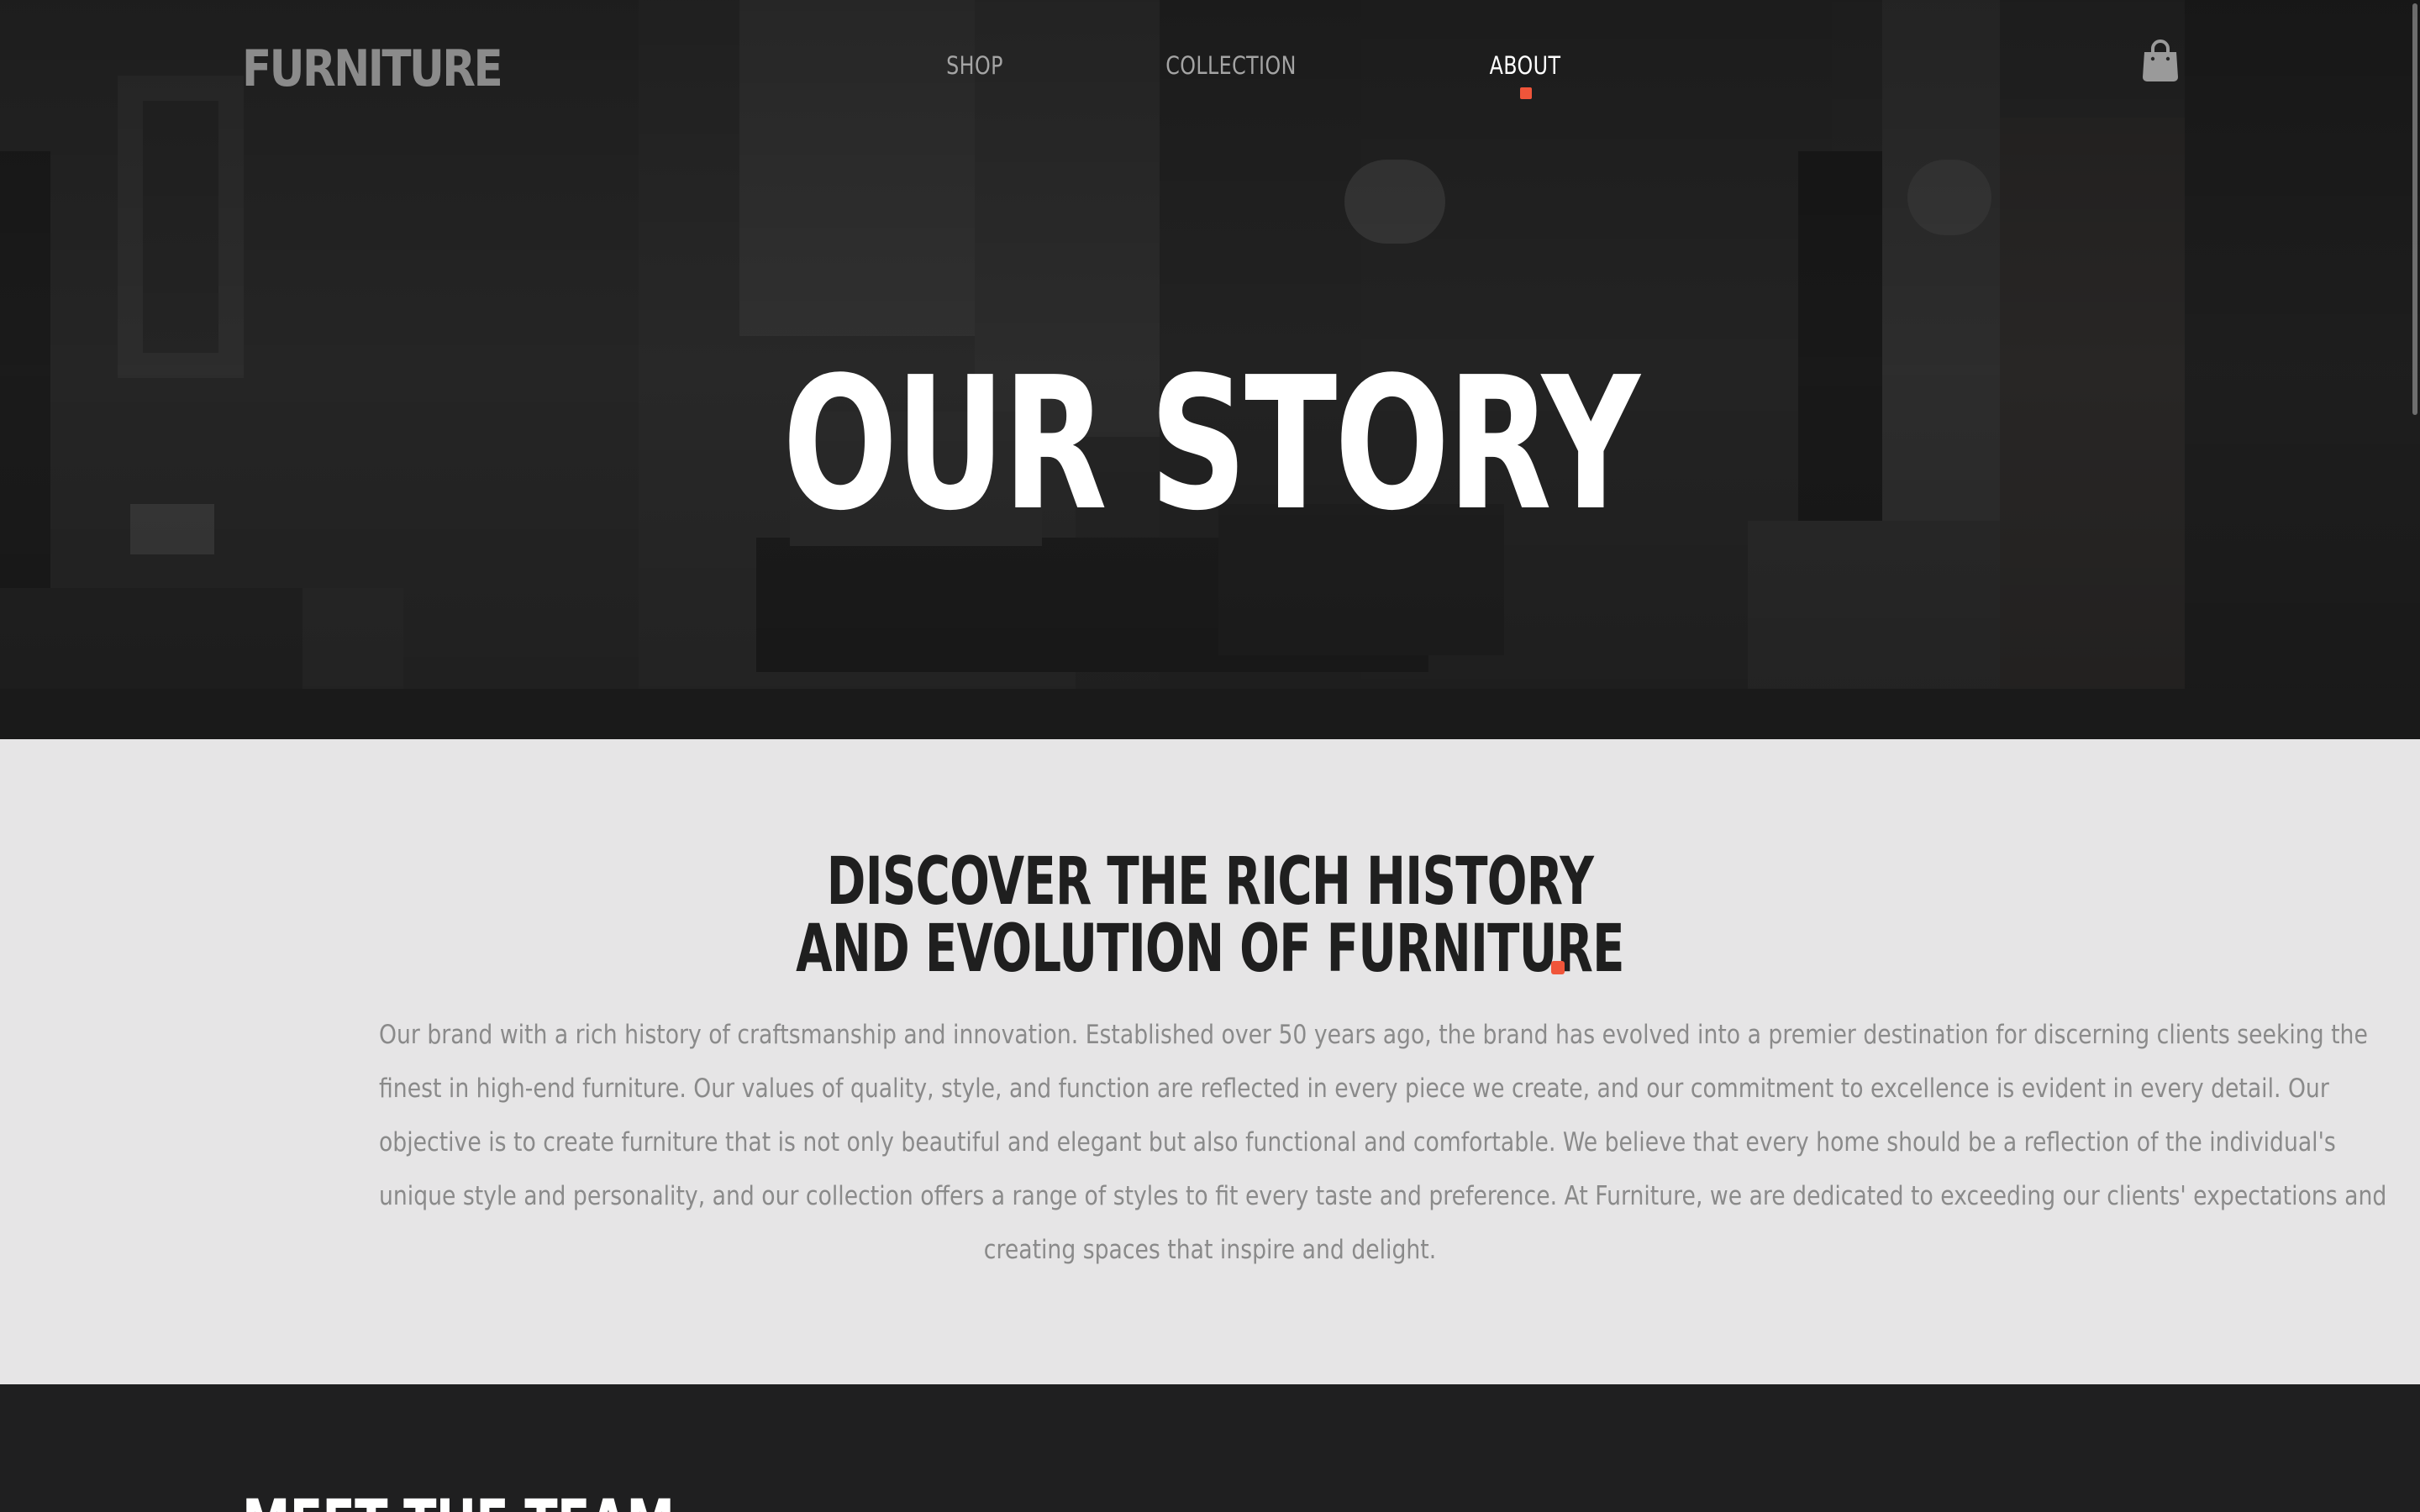 The image size is (2420, 1512). What do you see at coordinates (2160, 60) in the screenshot?
I see `shopping-bag-icon` at bounding box center [2160, 60].